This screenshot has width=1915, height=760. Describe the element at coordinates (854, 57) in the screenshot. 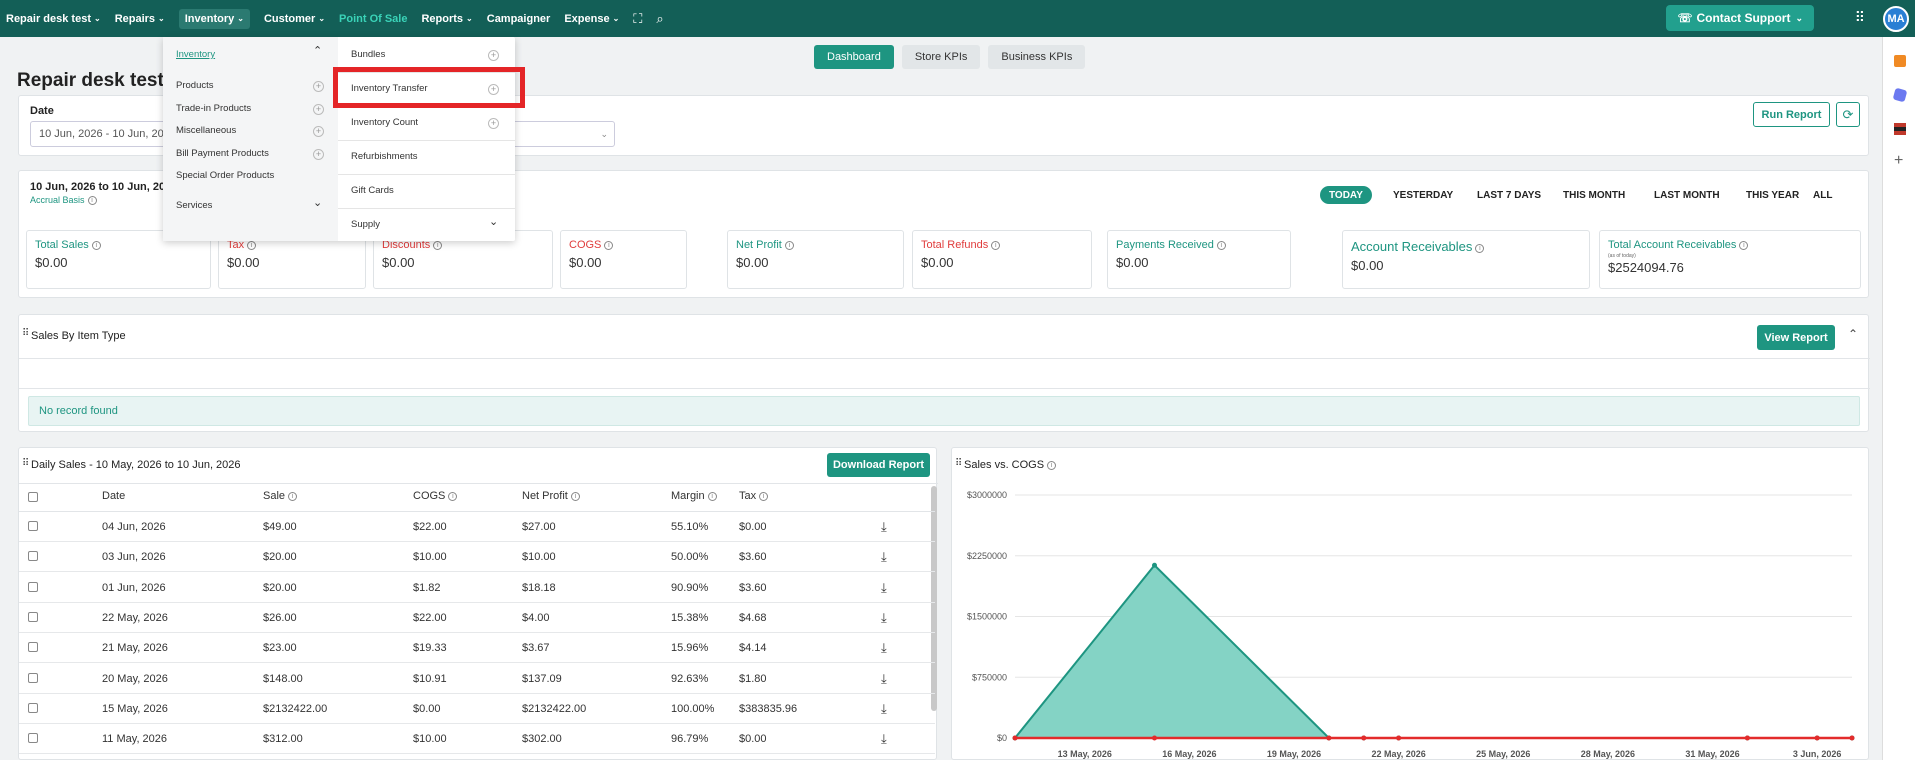

I see `tab-dashboard: Dashboard` at that location.